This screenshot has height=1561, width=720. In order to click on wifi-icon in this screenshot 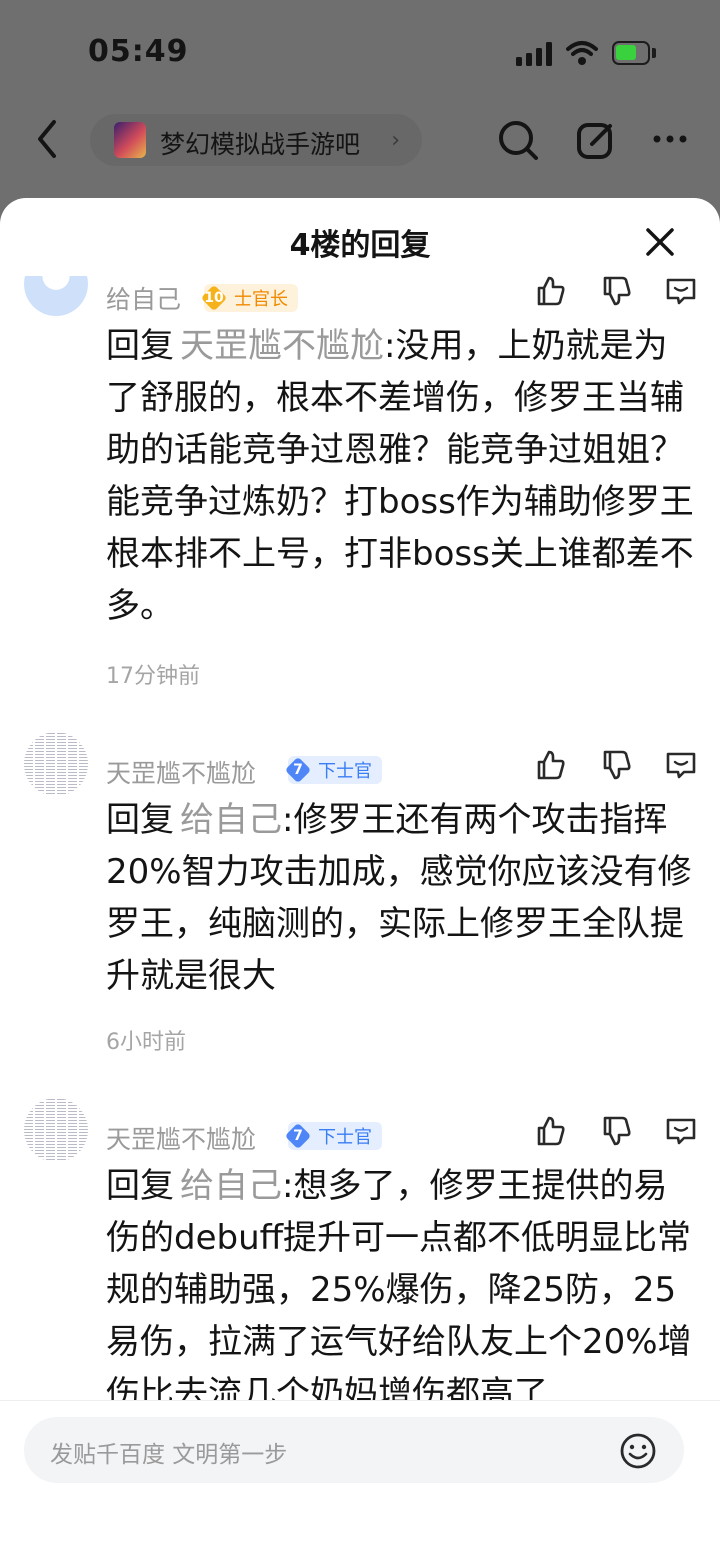, I will do `click(582, 53)`.